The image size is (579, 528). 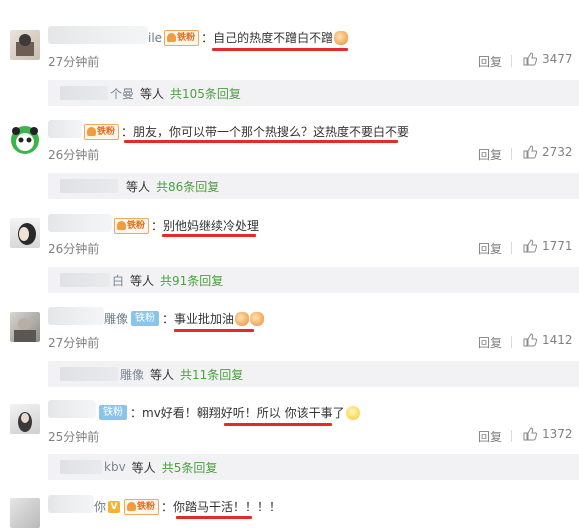 I want to click on like-count: 3477, so click(x=557, y=59).